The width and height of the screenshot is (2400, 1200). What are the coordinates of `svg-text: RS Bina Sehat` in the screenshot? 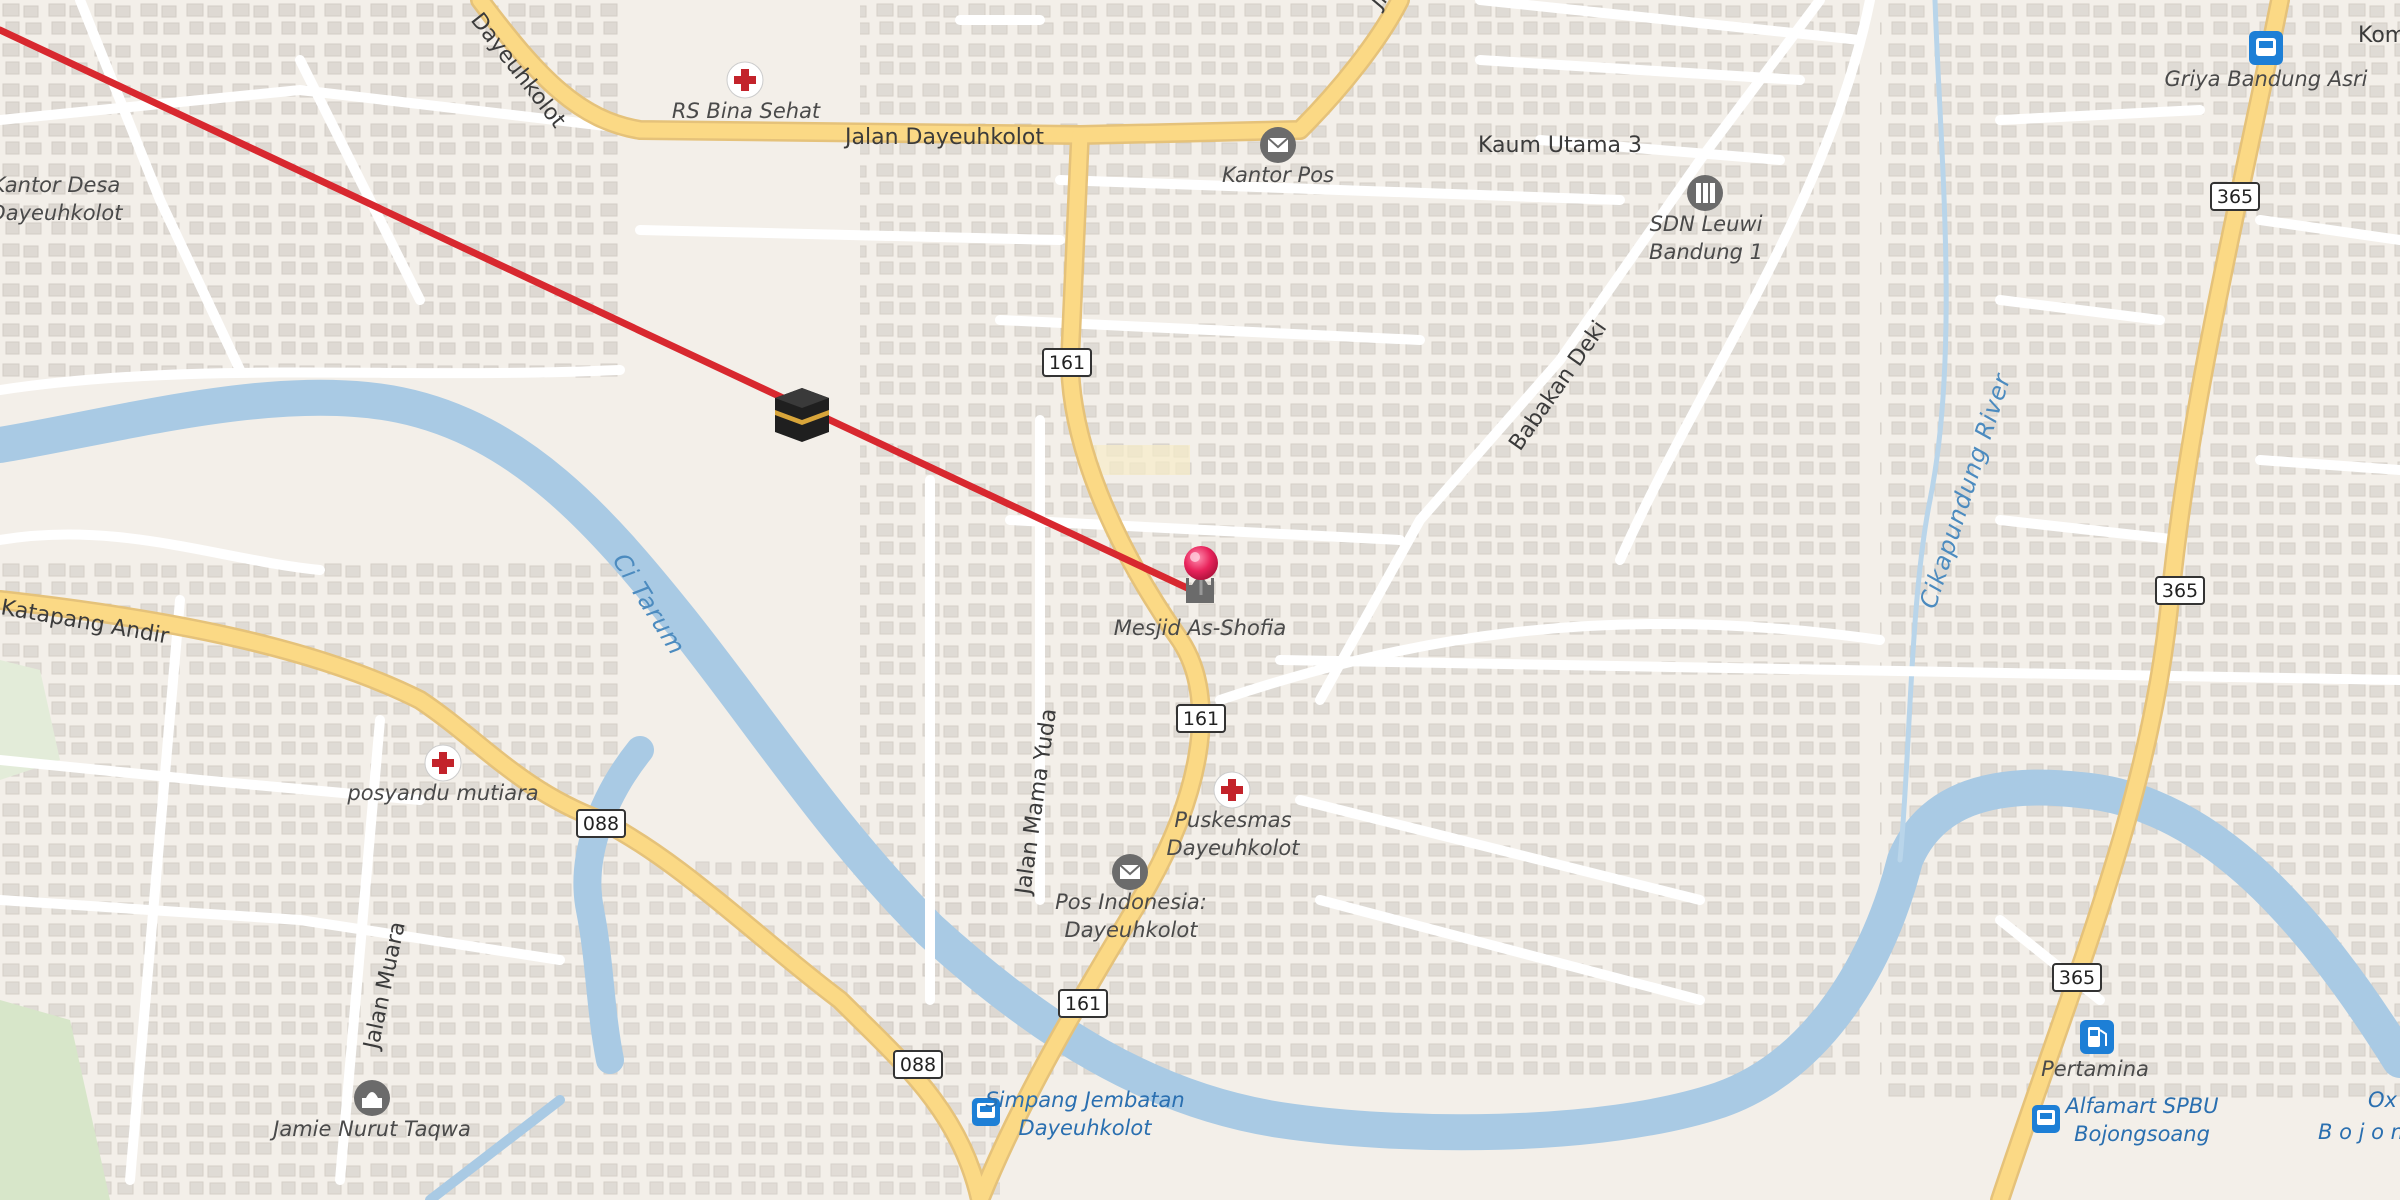 It's located at (746, 111).